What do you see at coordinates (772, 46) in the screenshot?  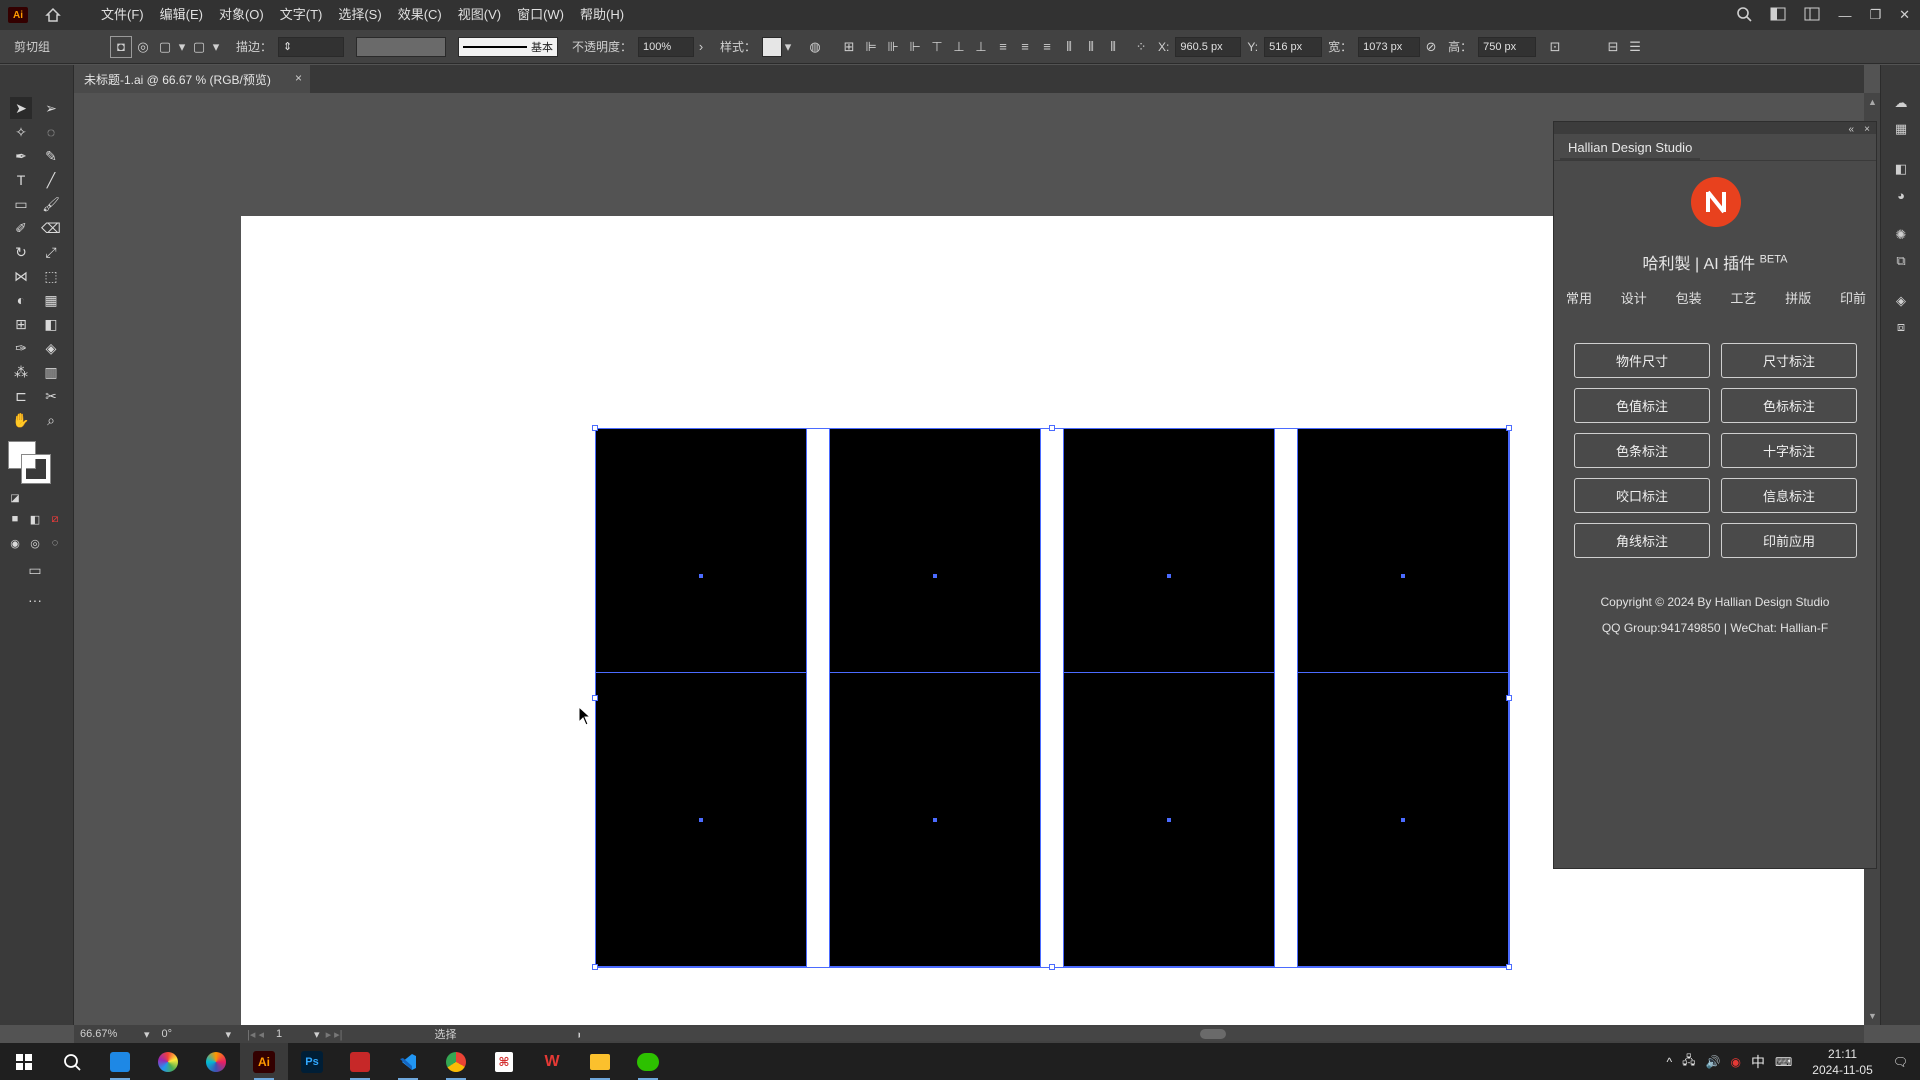 I see `graphic-style-swatch` at bounding box center [772, 46].